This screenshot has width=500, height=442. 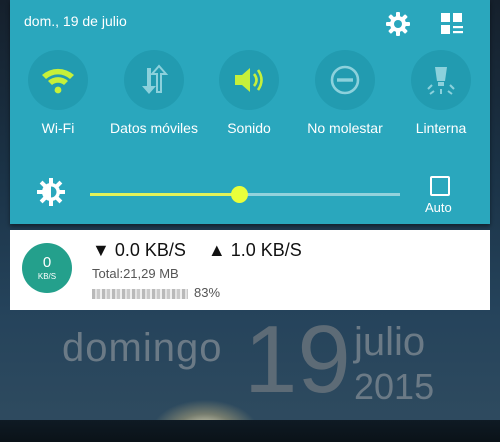 I want to click on toggle-dnd-circle, so click(x=345, y=80).